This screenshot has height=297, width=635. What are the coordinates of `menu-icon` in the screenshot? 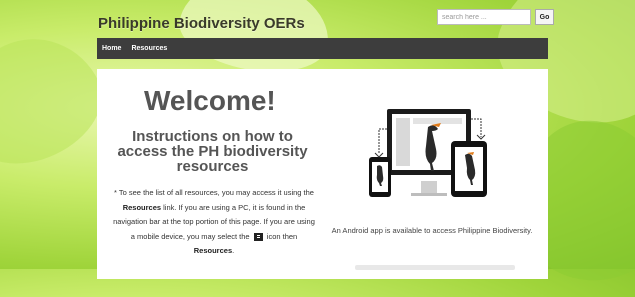 It's located at (258, 236).